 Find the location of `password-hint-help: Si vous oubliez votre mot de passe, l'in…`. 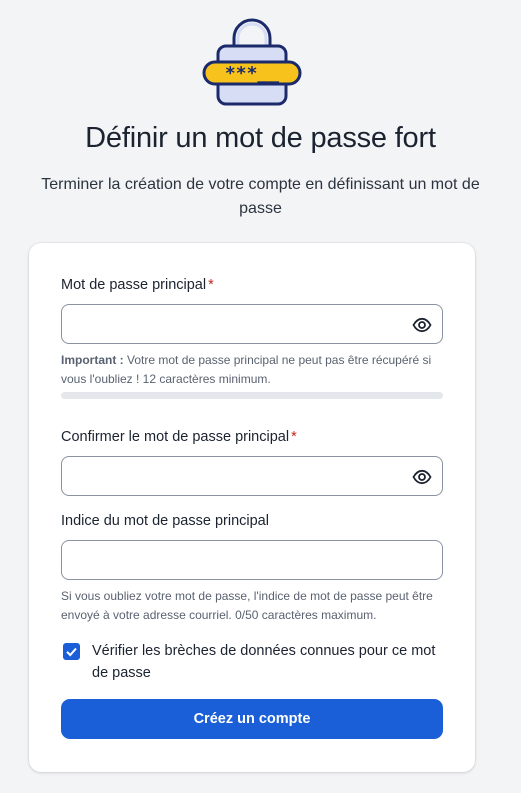

password-hint-help: Si vous oubliez votre mot de passe, l'in… is located at coordinates (247, 605).